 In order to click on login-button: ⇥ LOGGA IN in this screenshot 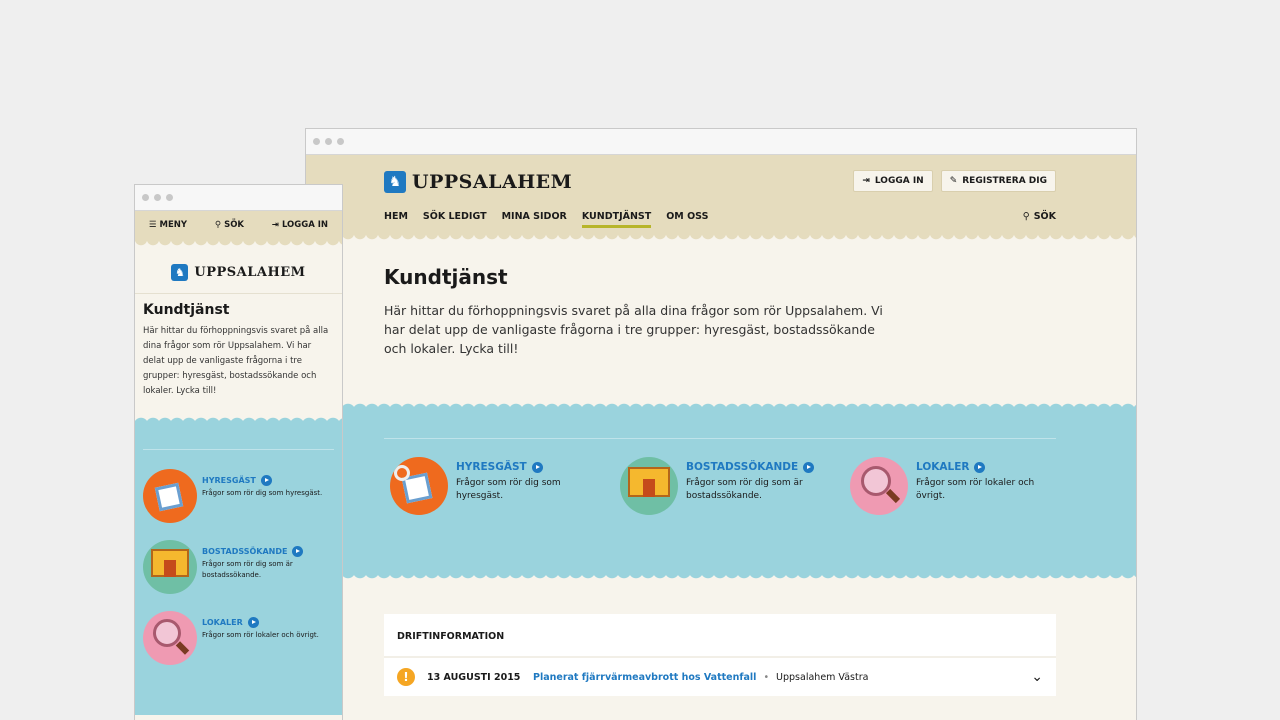, I will do `click(893, 181)`.